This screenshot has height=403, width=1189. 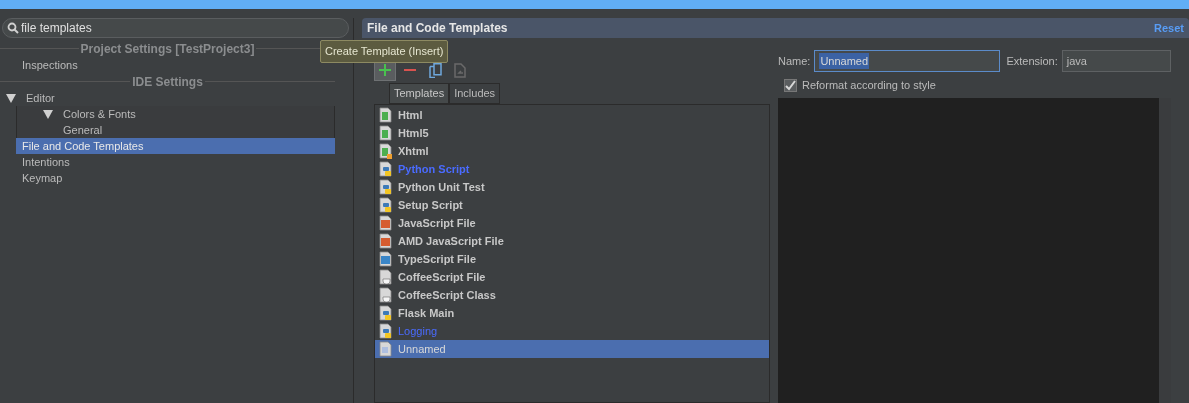 I want to click on tree-item: Colors & Fonts, so click(x=175, y=114).